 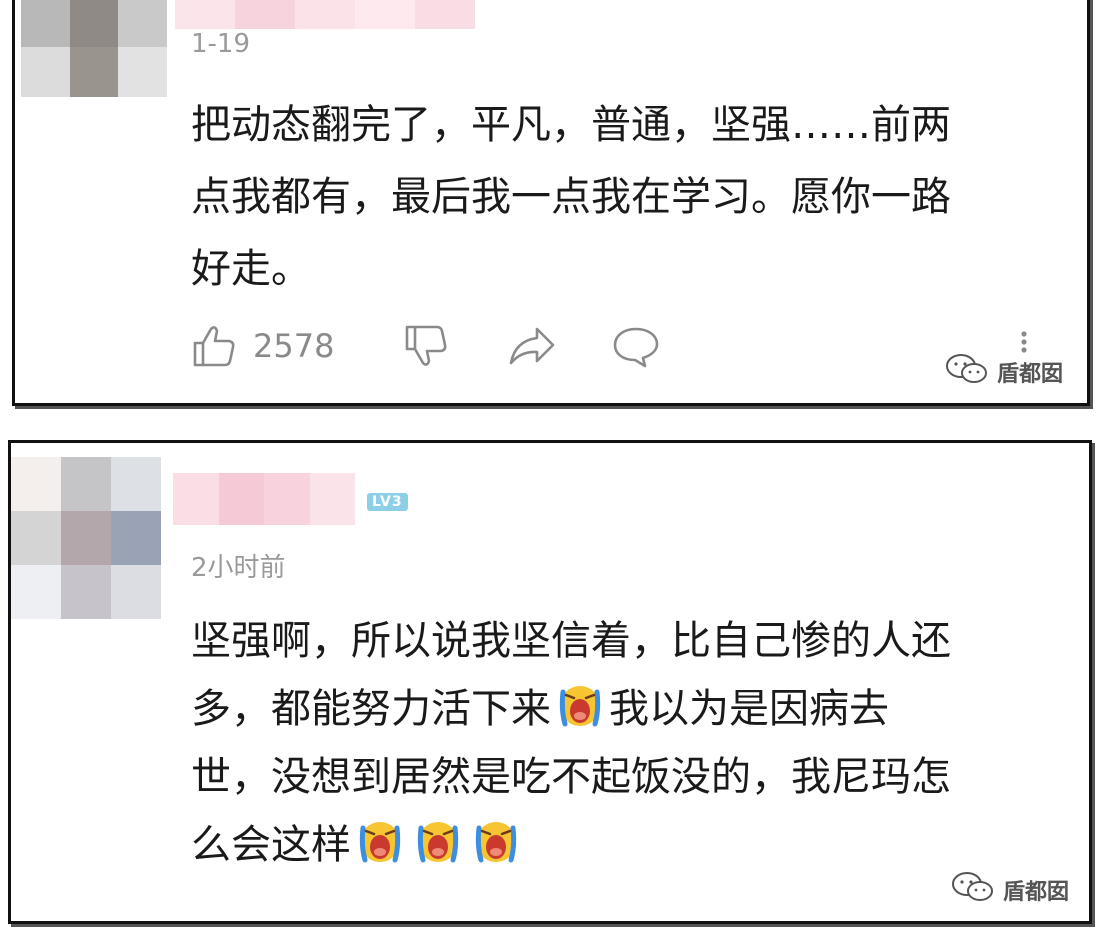 I want to click on comment-time: 2小时前, so click(x=238, y=568).